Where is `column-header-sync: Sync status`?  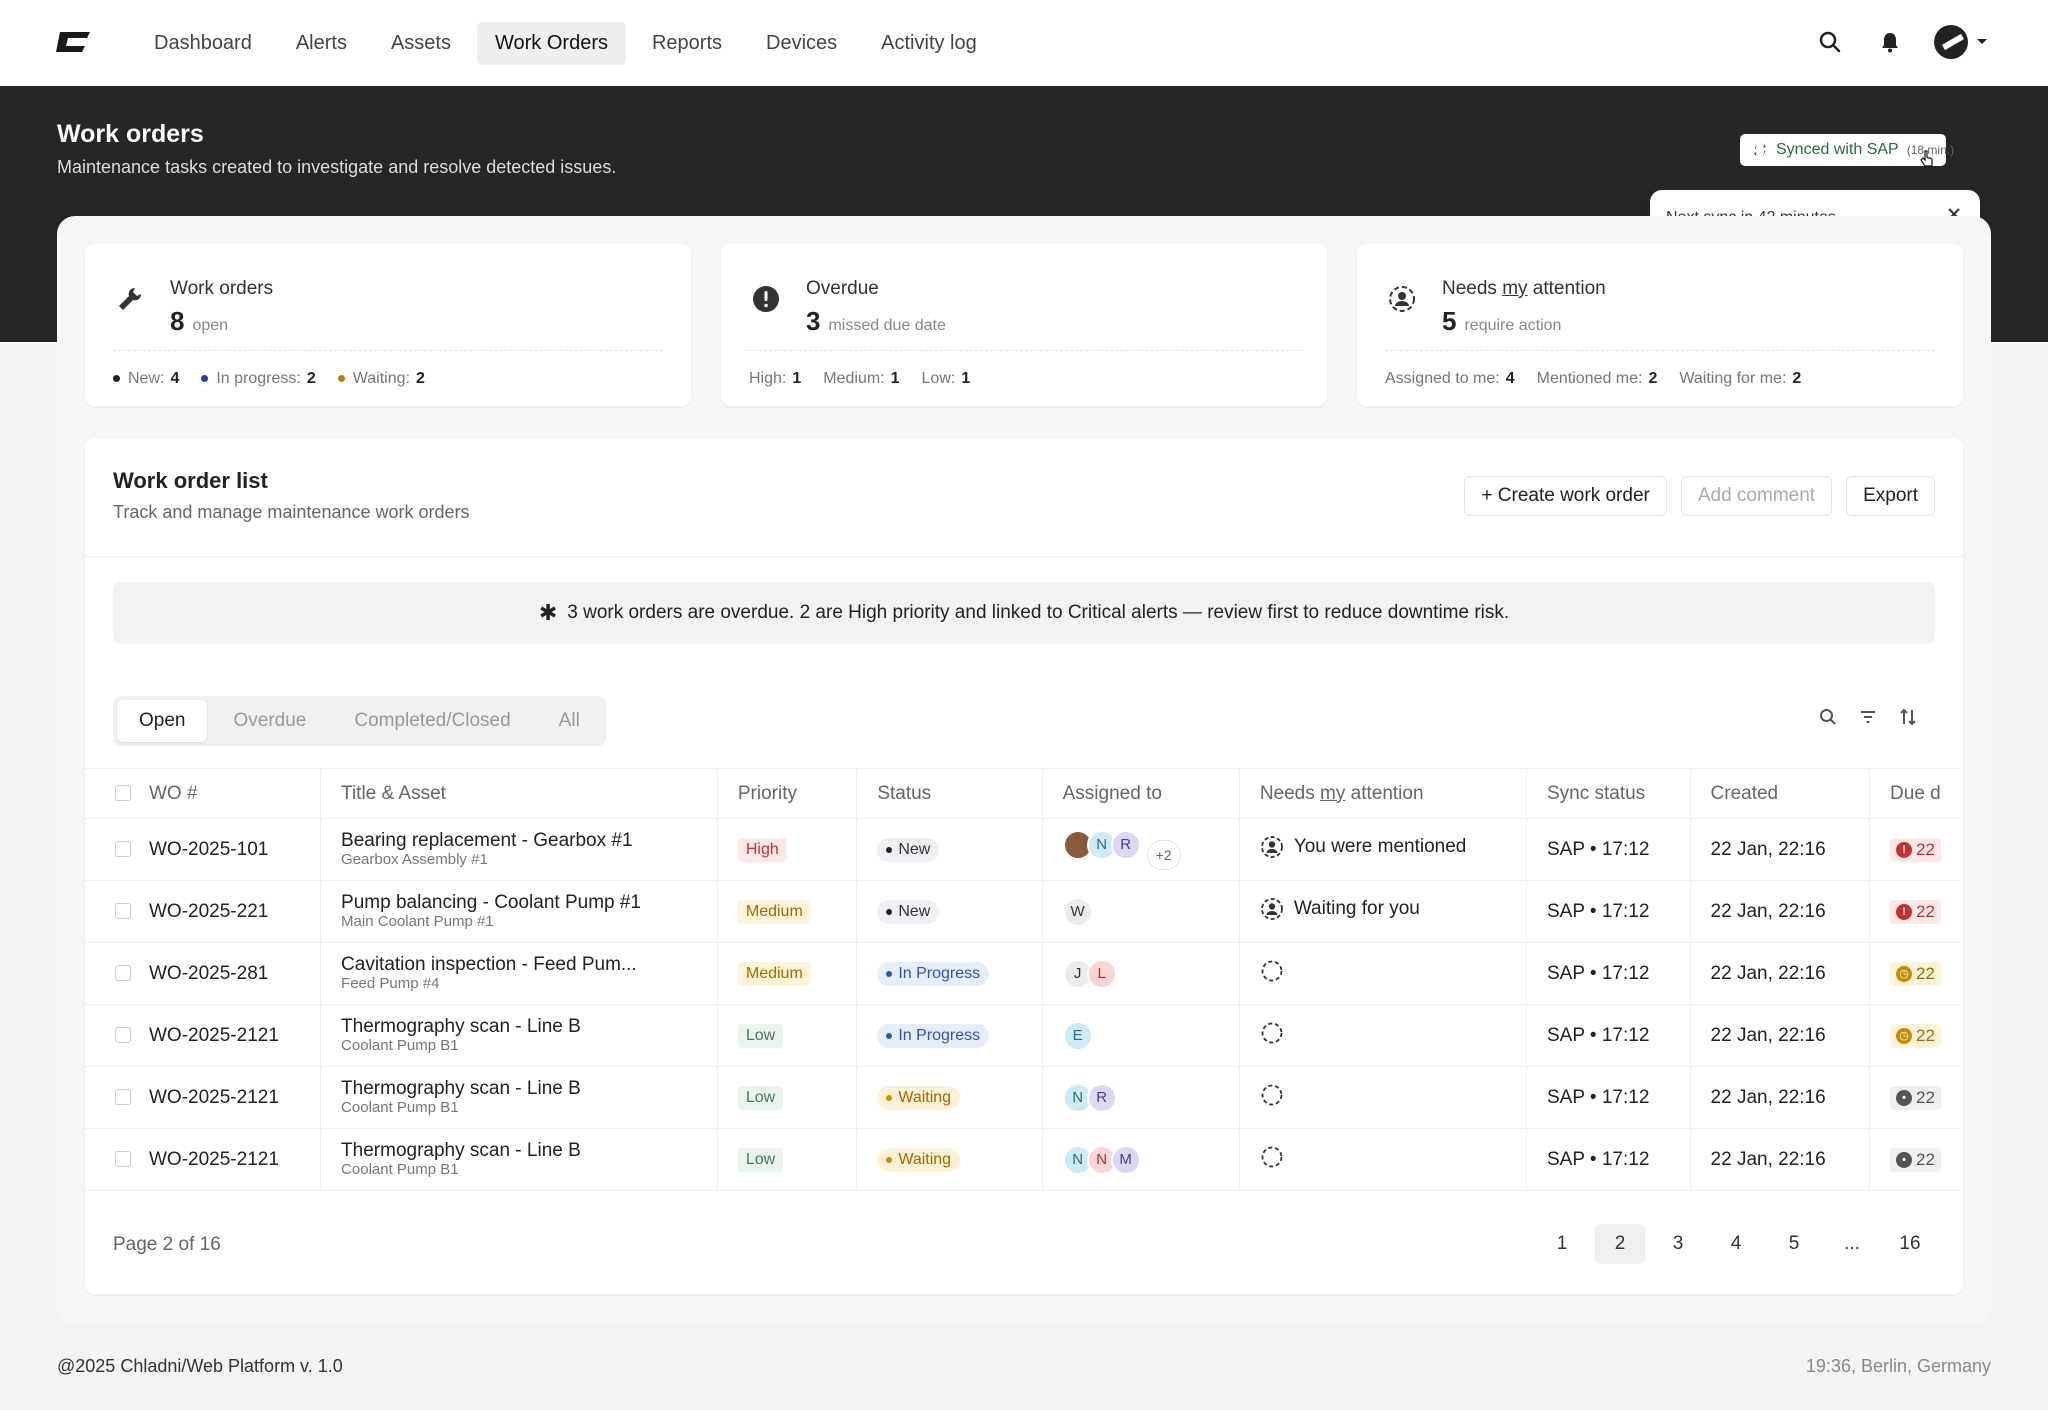
column-header-sync: Sync status is located at coordinates (1608, 793).